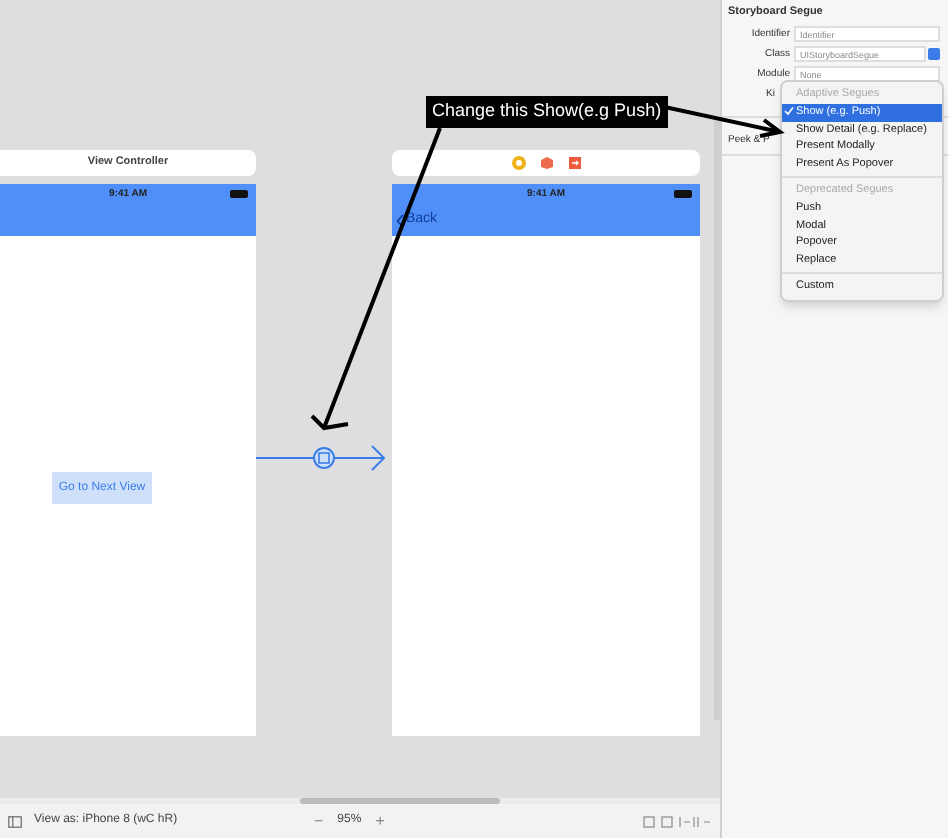 This screenshot has height=838, width=948. Describe the element at coordinates (722, 120) in the screenshot. I see `annotation-arrow` at that location.